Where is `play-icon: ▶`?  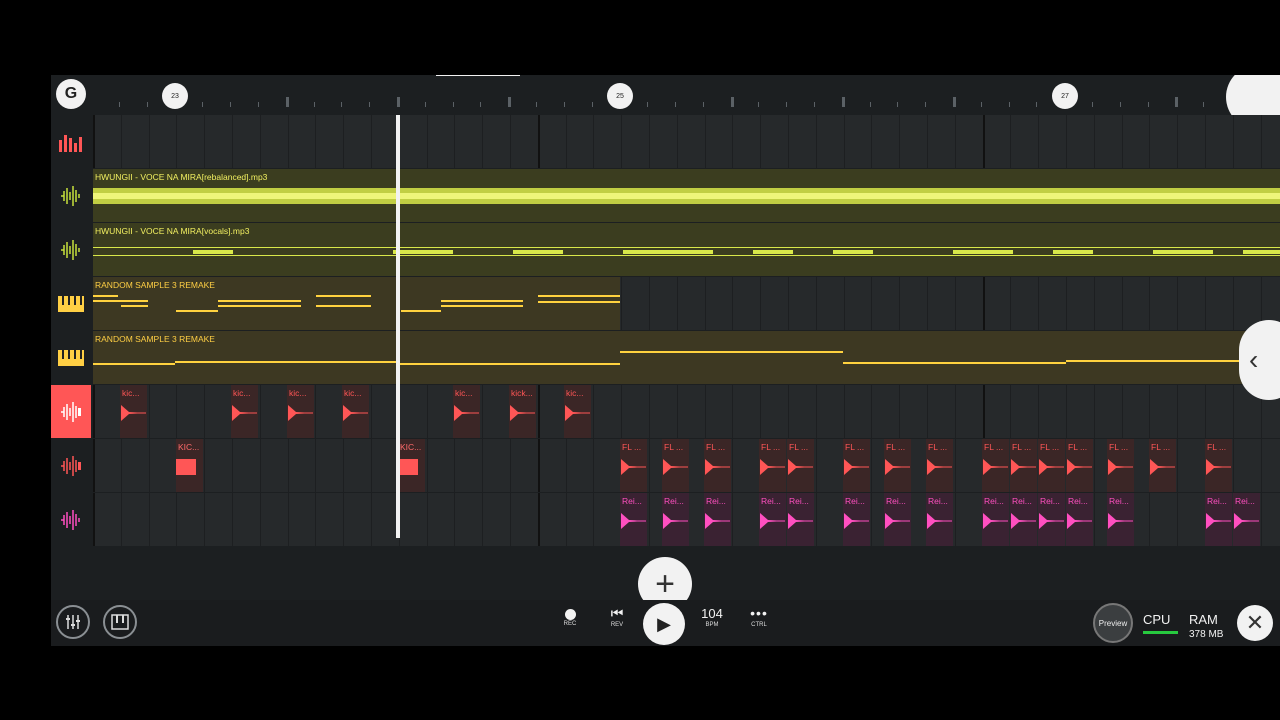 play-icon: ▶ is located at coordinates (664, 624).